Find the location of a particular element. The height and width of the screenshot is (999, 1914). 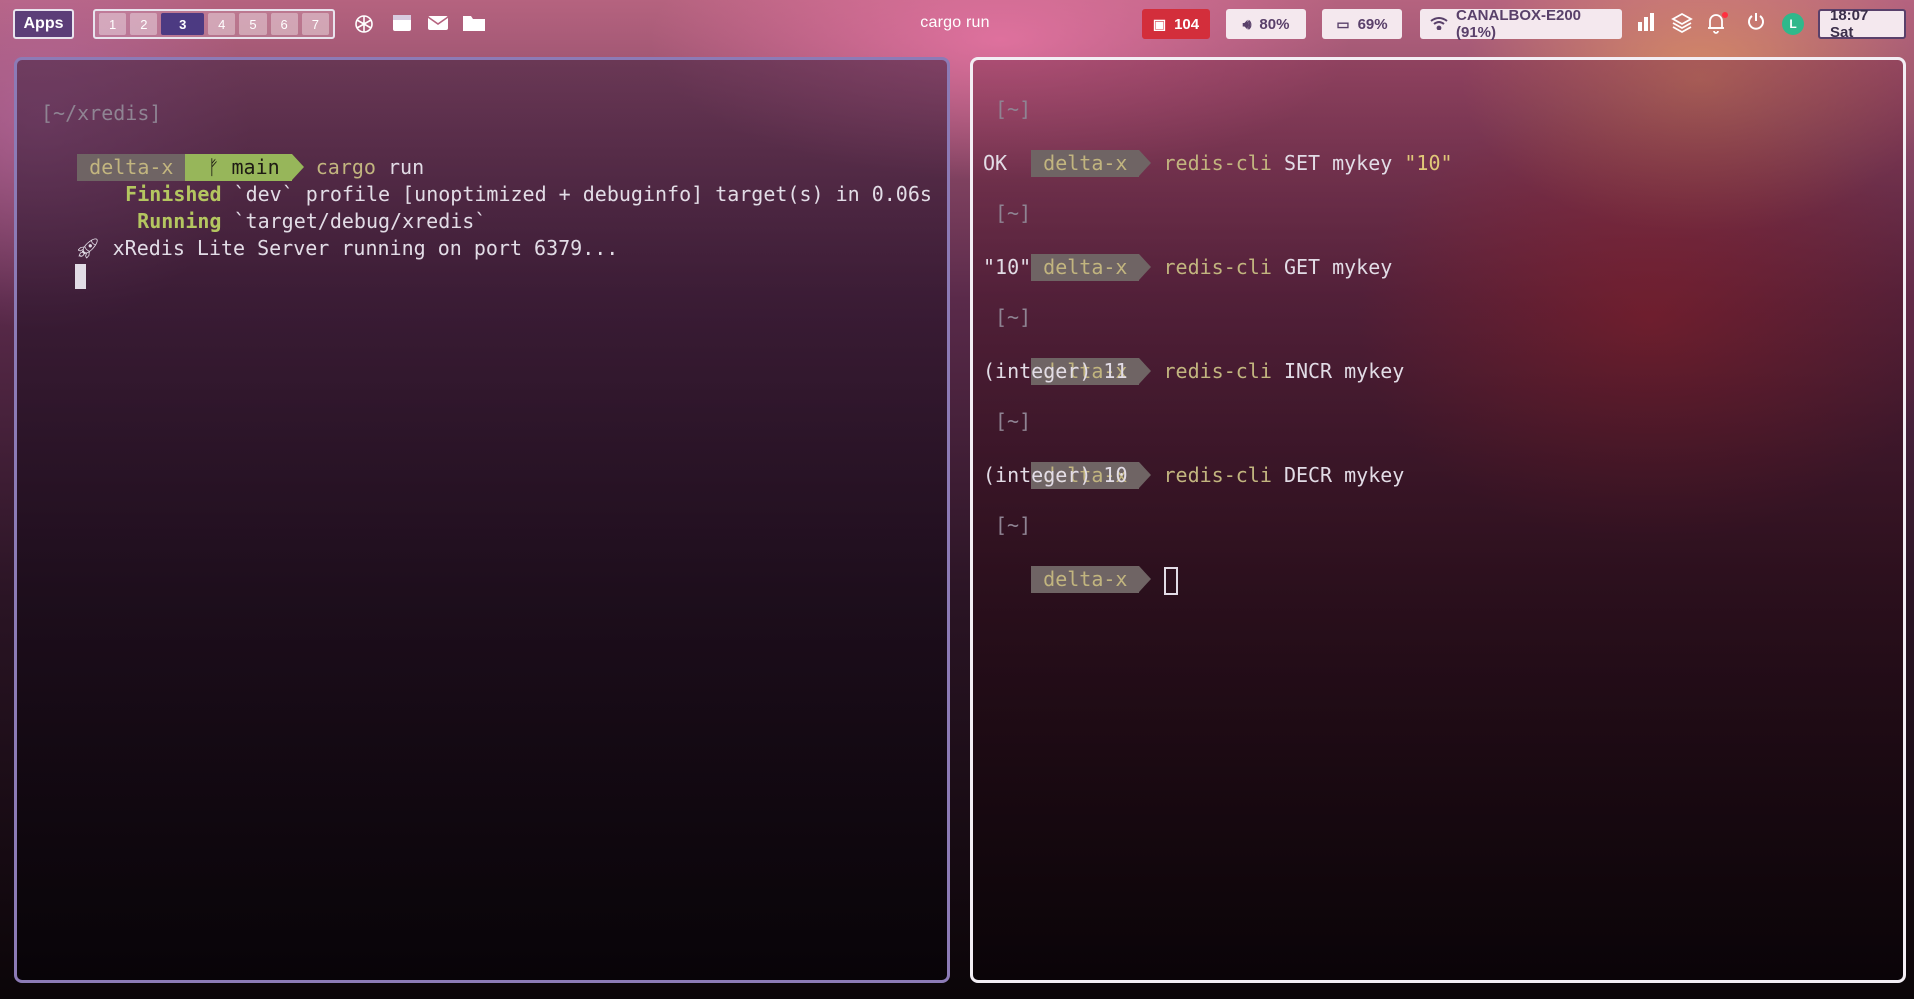

calendar-icon is located at coordinates (402, 24).